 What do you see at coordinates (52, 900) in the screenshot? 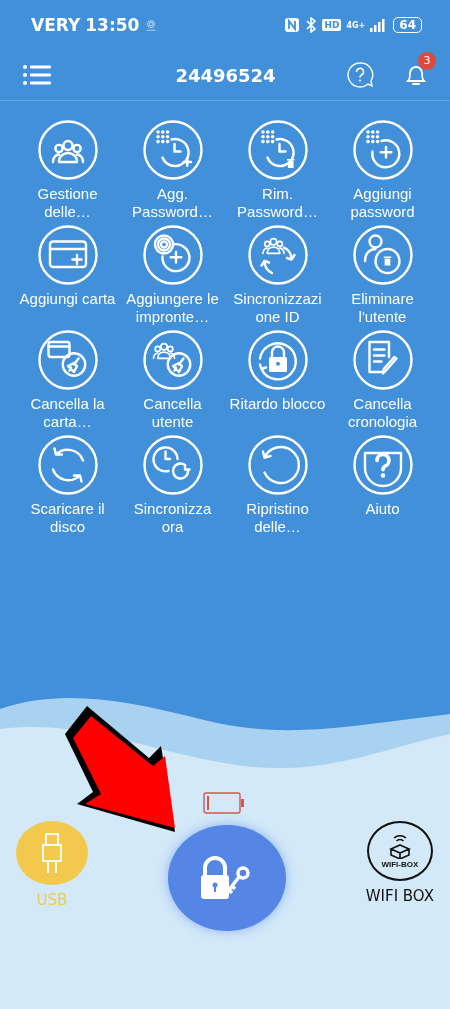
I see `usb-label: USB` at bounding box center [52, 900].